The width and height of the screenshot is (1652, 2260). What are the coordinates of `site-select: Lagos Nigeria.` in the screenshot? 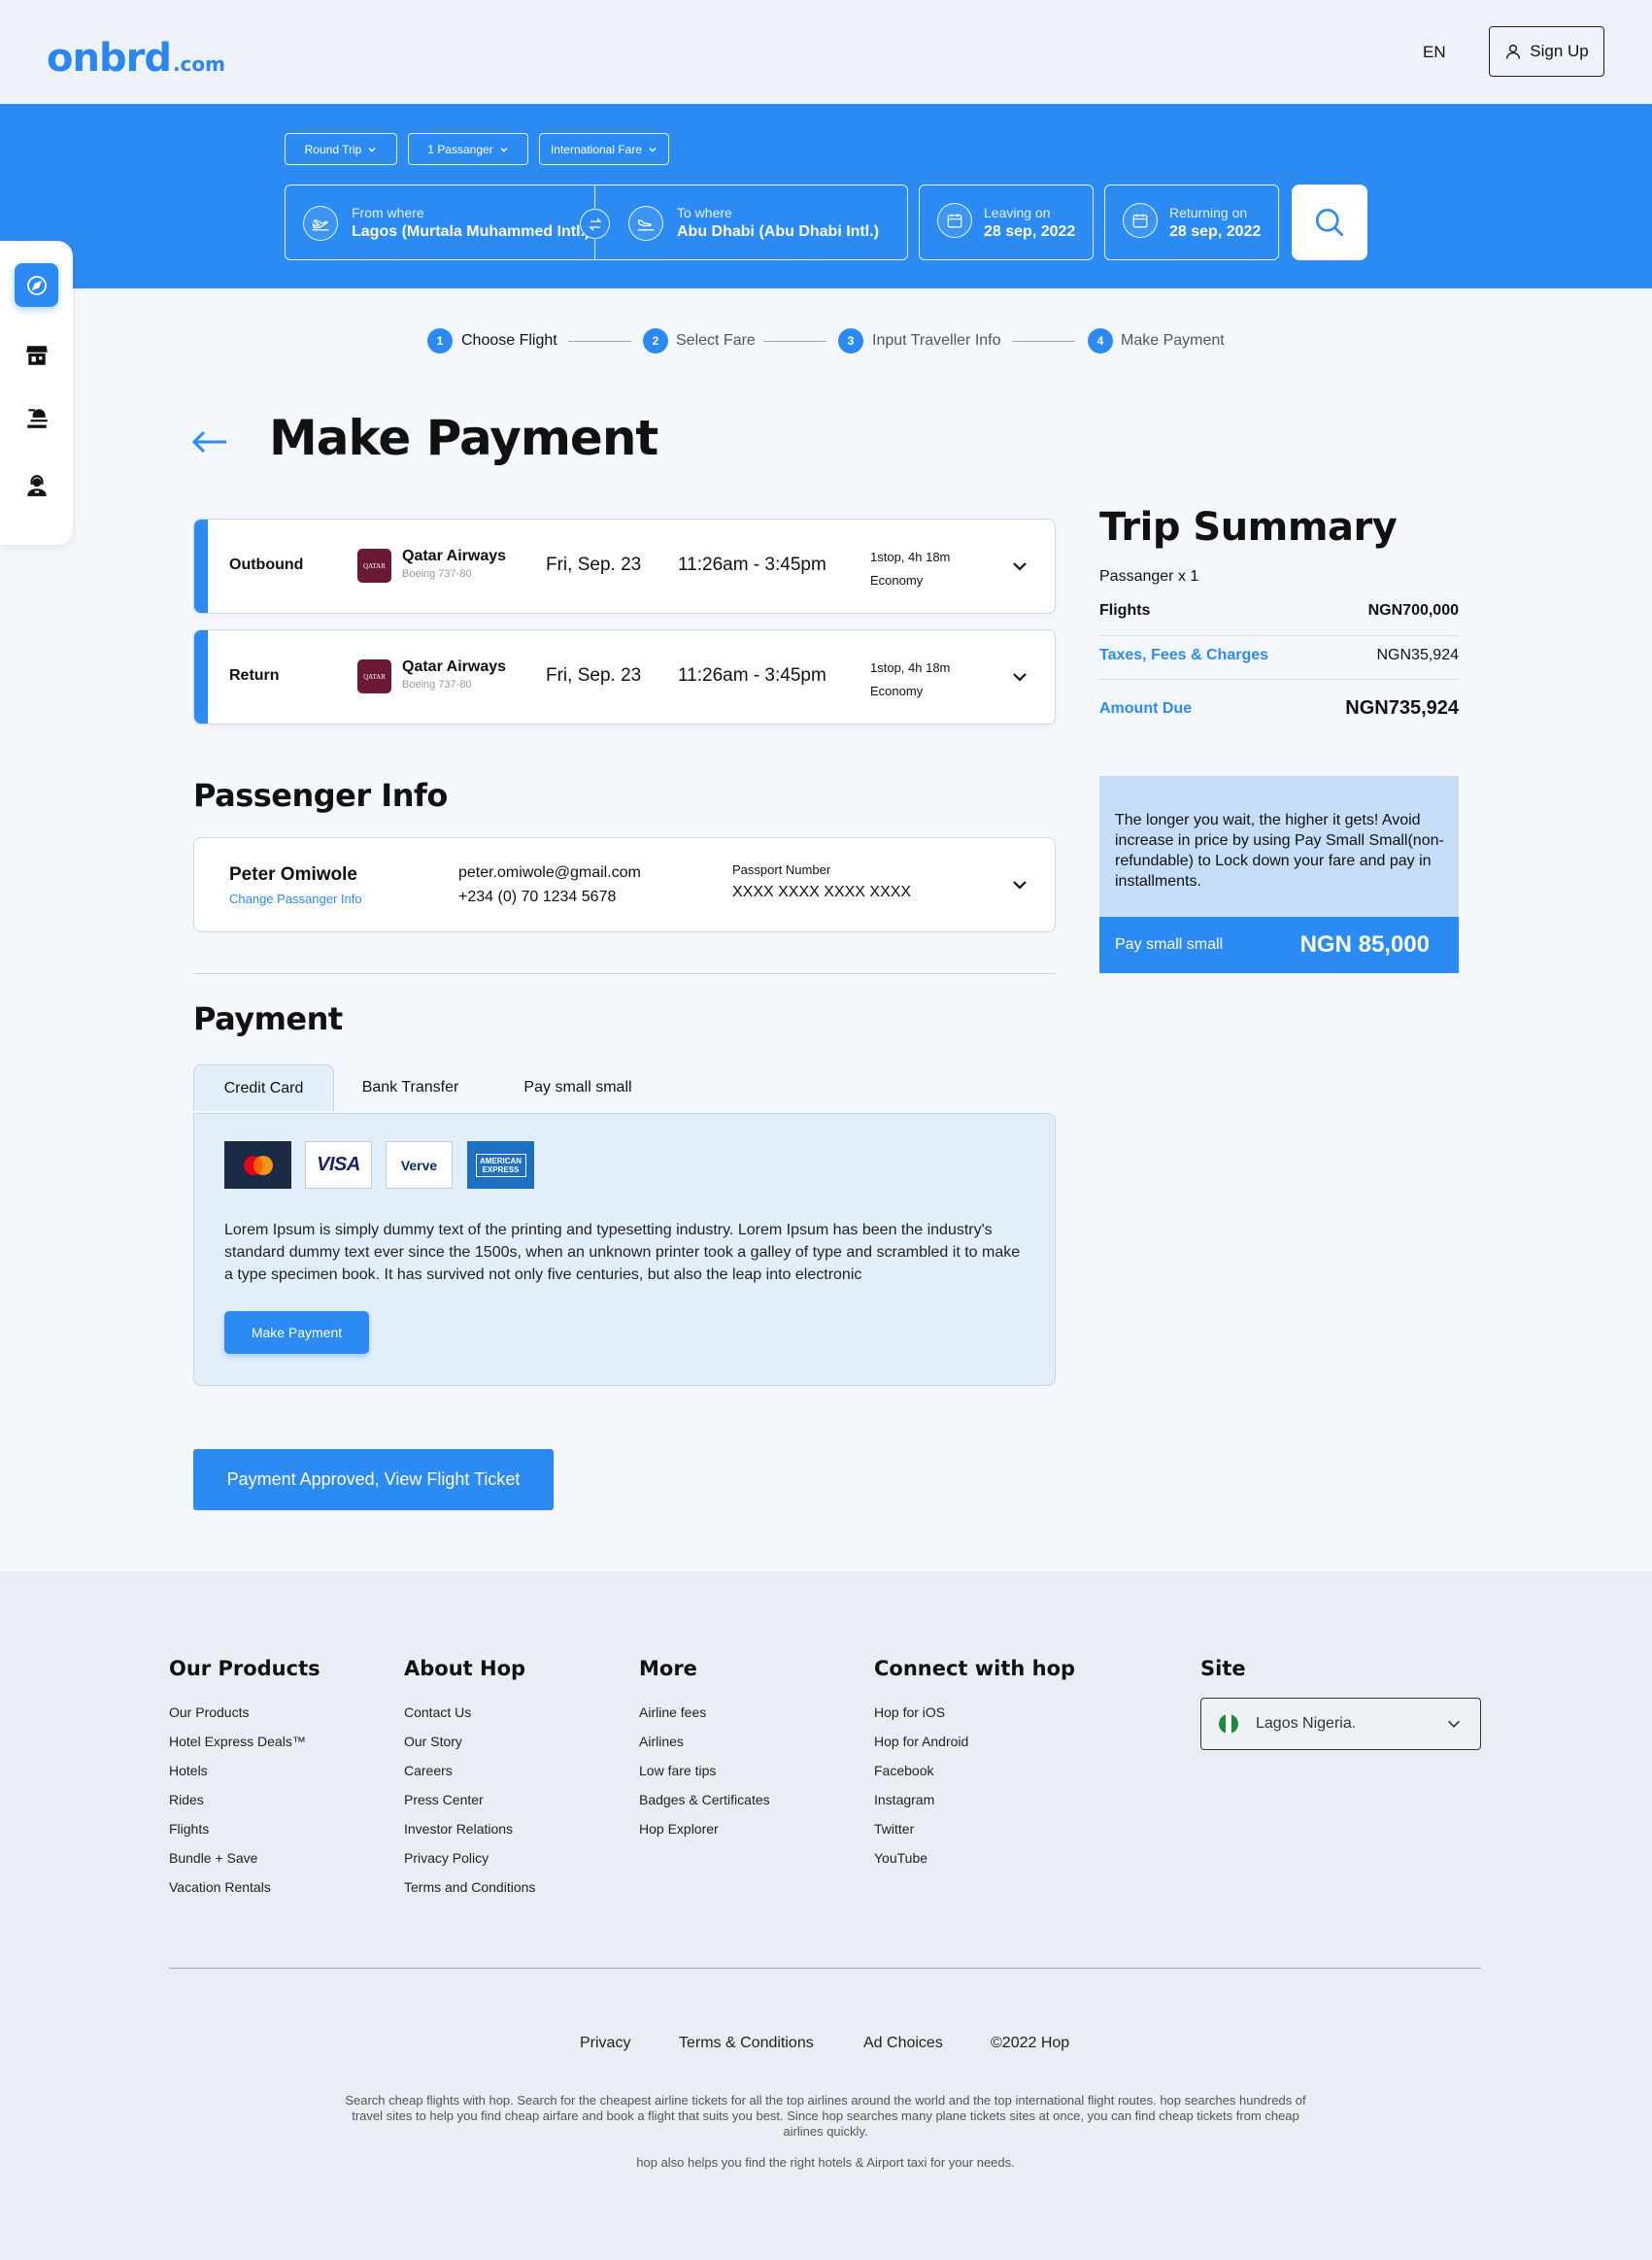 It's located at (1340, 1724).